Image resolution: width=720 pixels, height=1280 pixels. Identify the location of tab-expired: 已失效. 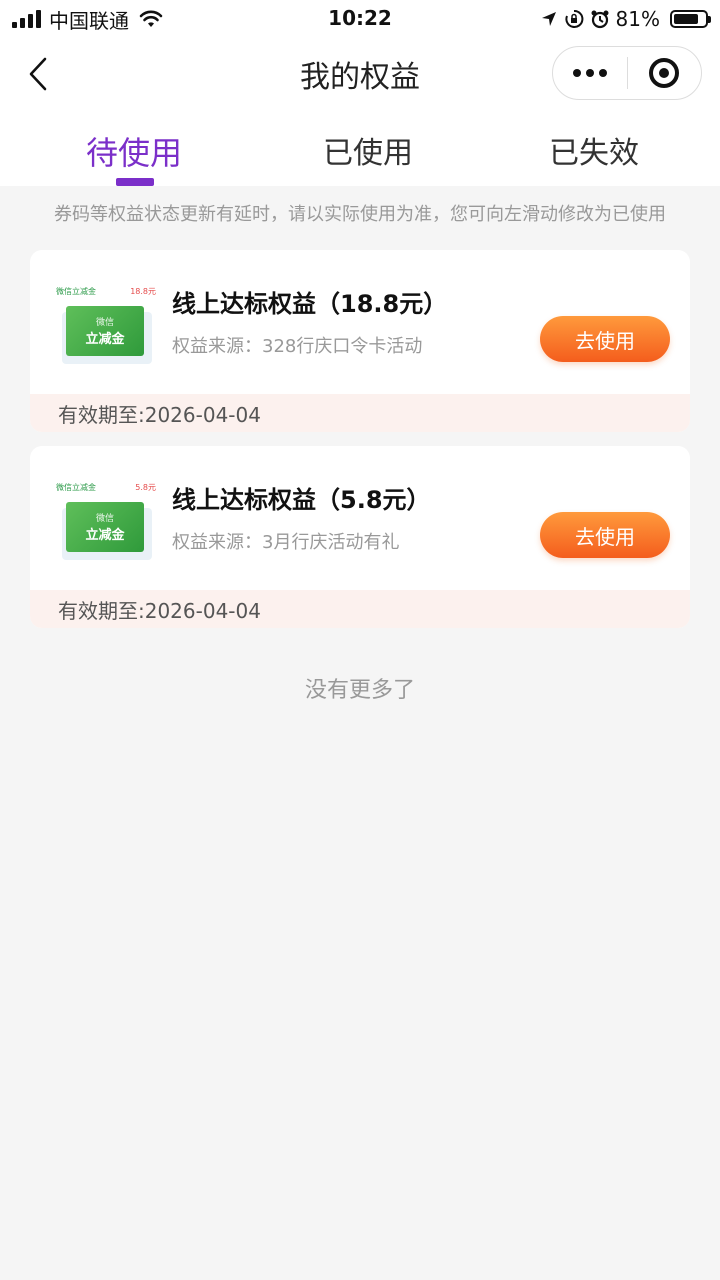
(594, 150).